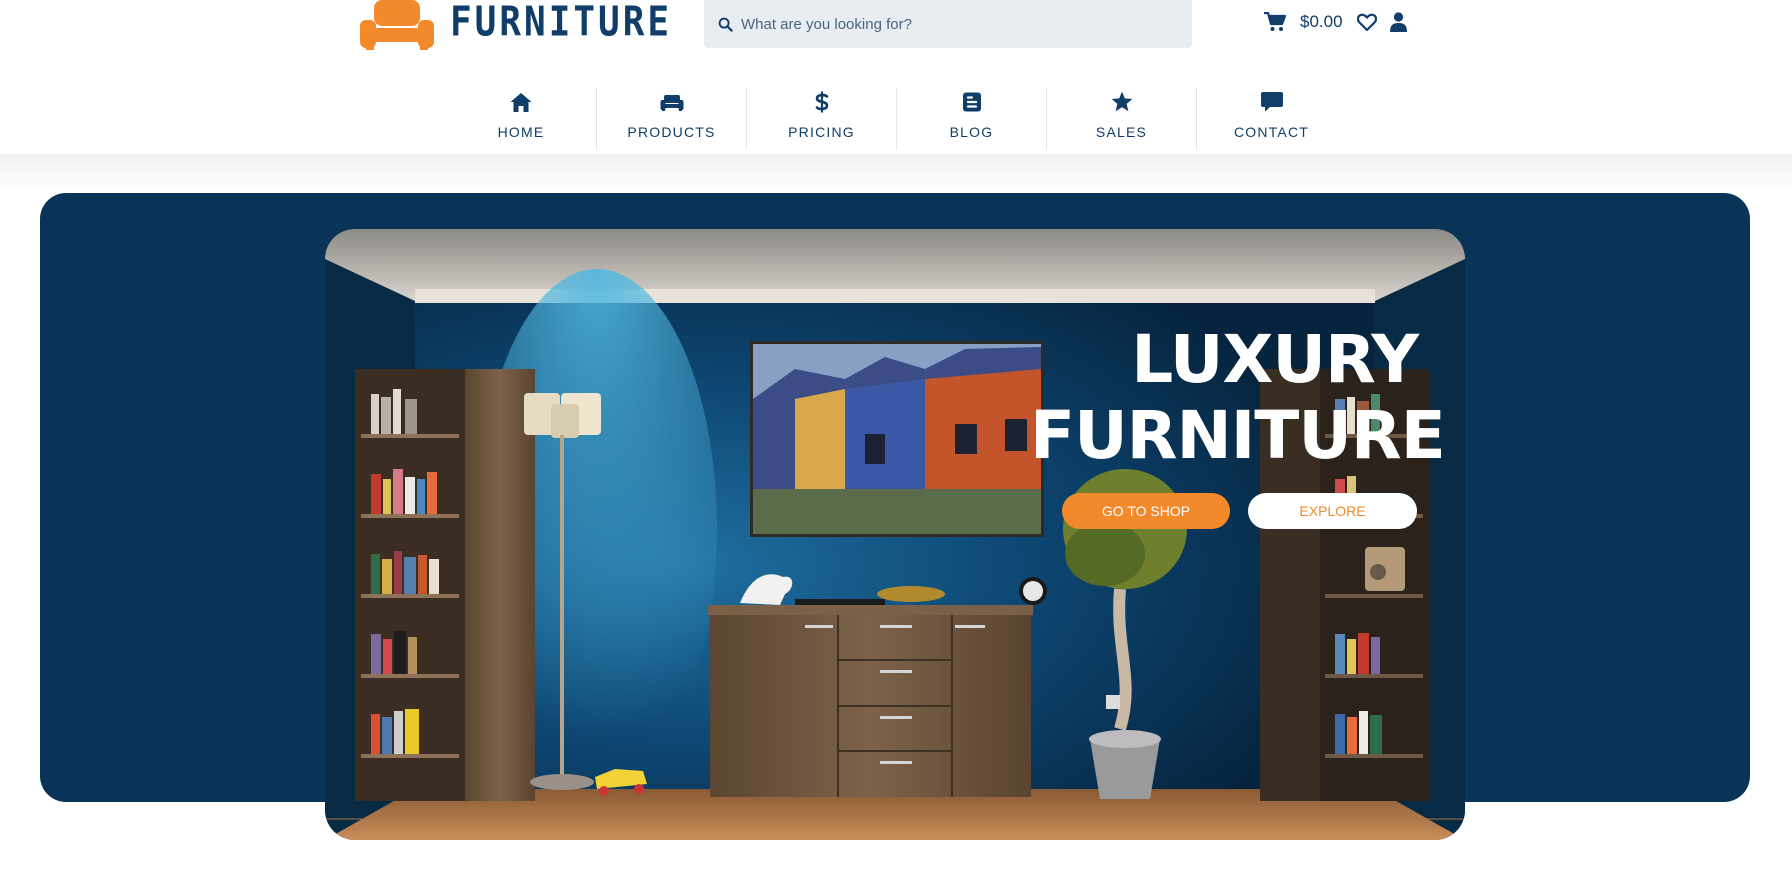 The height and width of the screenshot is (877, 1792). What do you see at coordinates (1146, 511) in the screenshot?
I see `go-to-shop-button: GO TO SHOP` at bounding box center [1146, 511].